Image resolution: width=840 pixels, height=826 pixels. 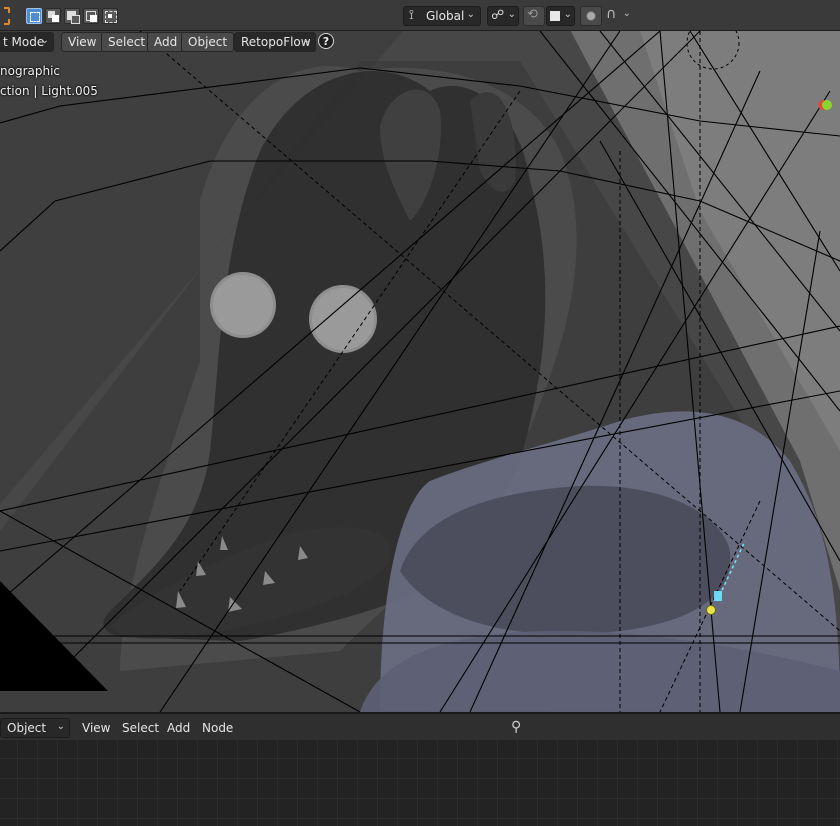 What do you see at coordinates (24, 42) in the screenshot?
I see `mode-label: t Mode` at bounding box center [24, 42].